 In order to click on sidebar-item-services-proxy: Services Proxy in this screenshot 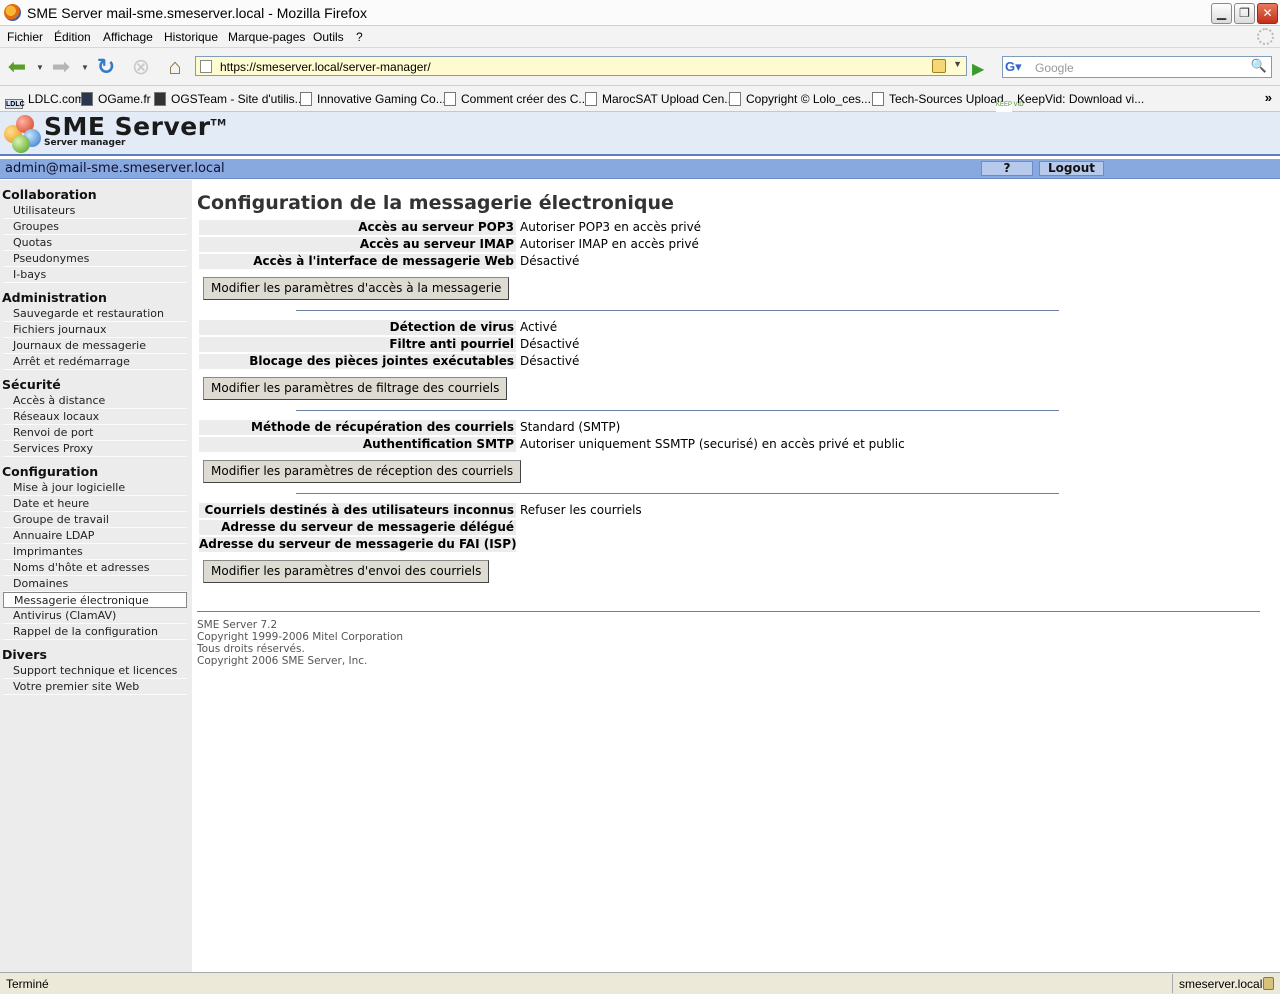, I will do `click(95, 449)`.